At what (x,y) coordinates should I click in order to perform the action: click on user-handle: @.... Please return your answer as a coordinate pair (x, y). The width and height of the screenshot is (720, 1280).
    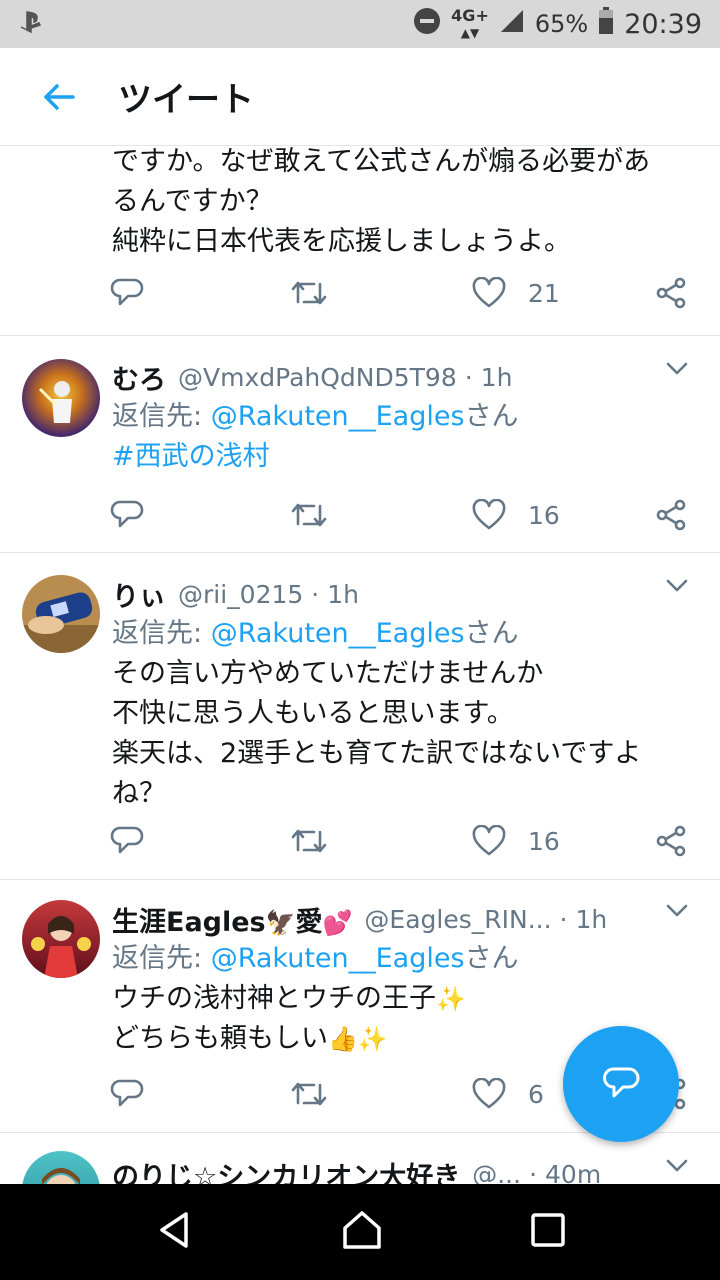
    Looking at the image, I should click on (496, 1172).